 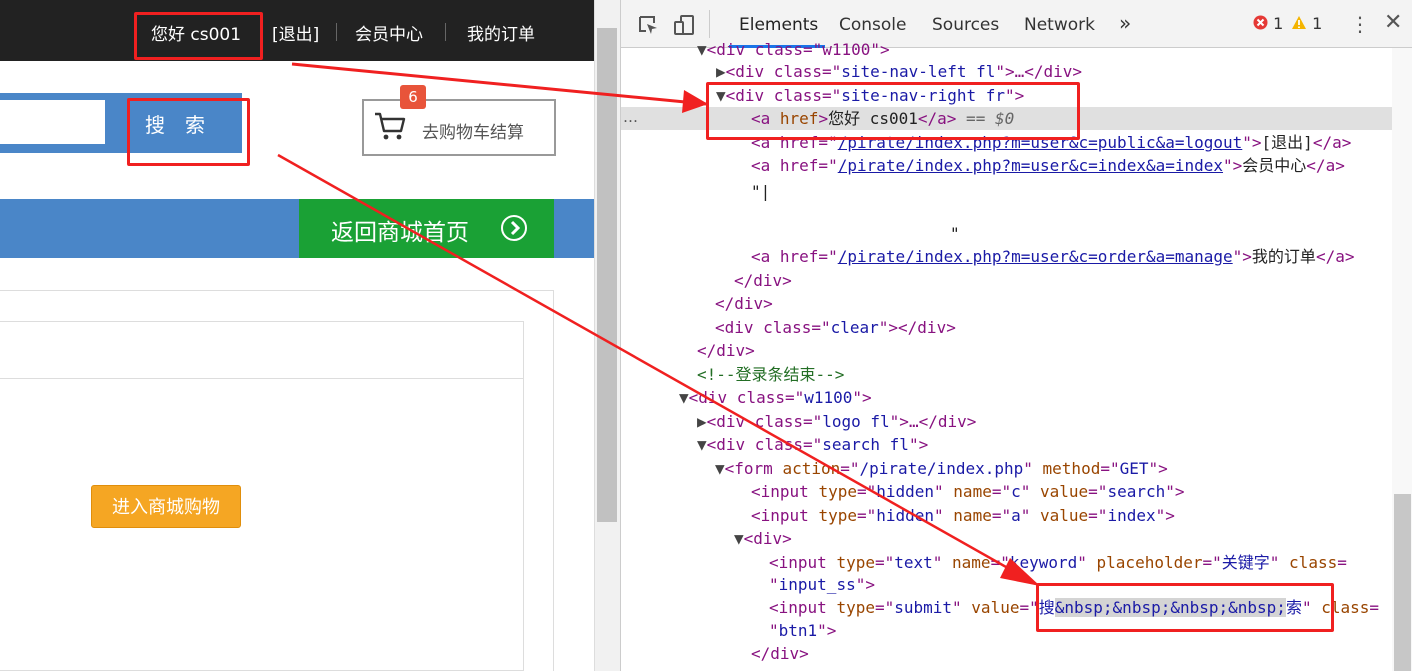 What do you see at coordinates (389, 32) in the screenshot?
I see `member-center-link: 会员中心` at bounding box center [389, 32].